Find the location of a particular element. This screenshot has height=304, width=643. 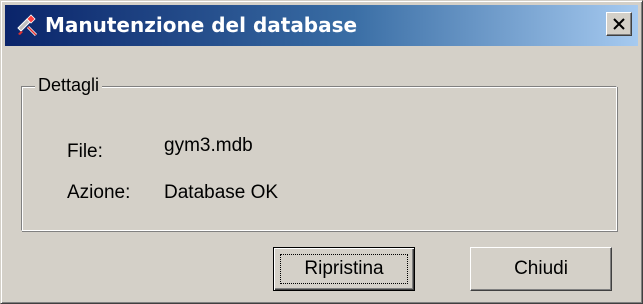

title-bar: Manutenzione del database is located at coordinates (321, 25).